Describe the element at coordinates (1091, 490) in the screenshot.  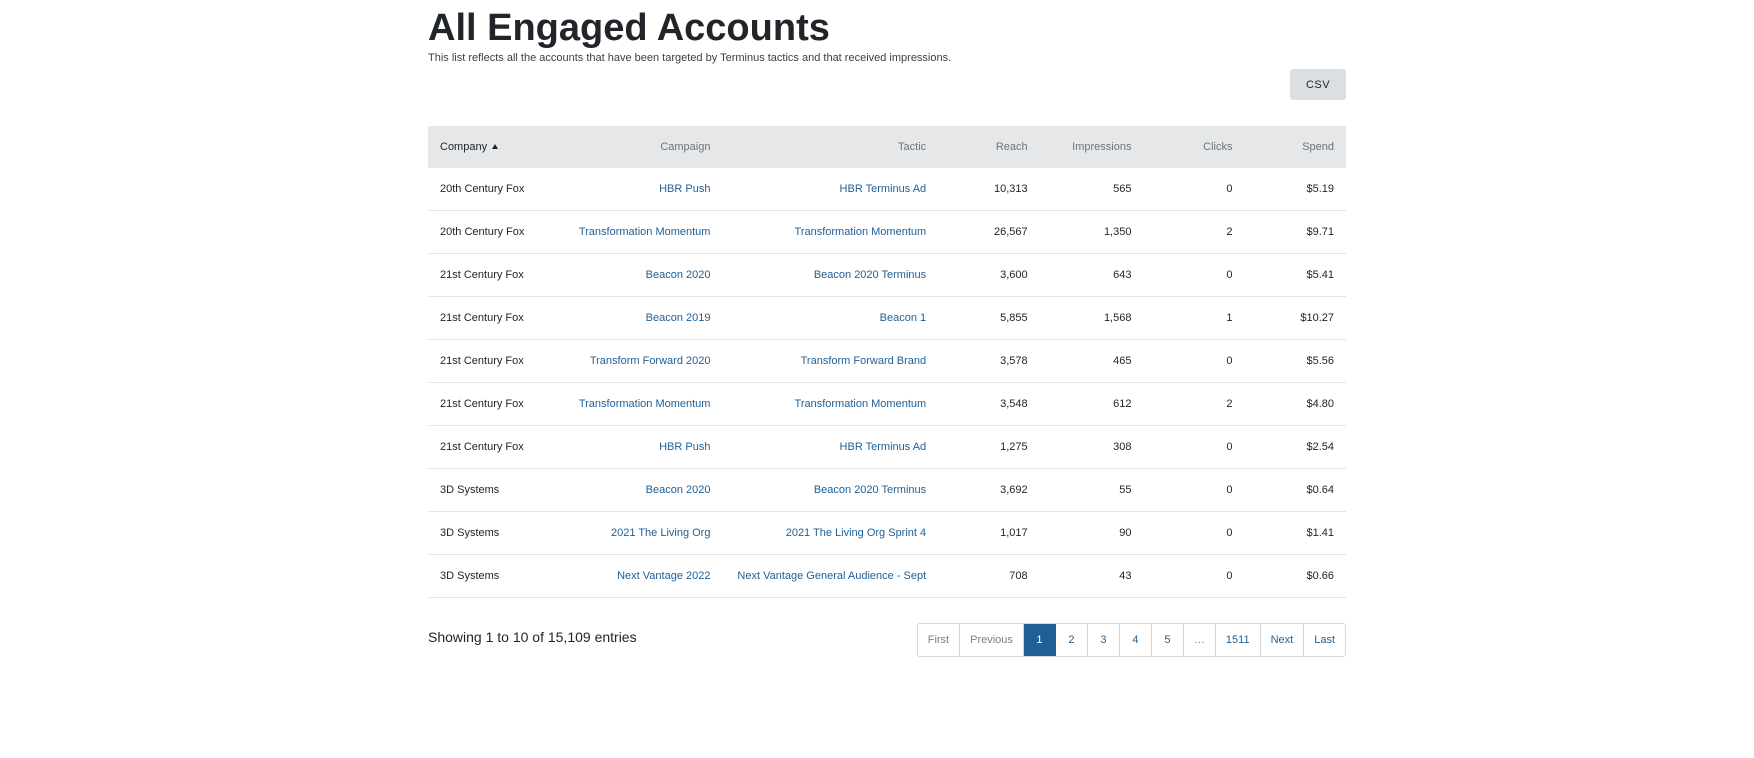
I see `impressions-cell: 55` at that location.